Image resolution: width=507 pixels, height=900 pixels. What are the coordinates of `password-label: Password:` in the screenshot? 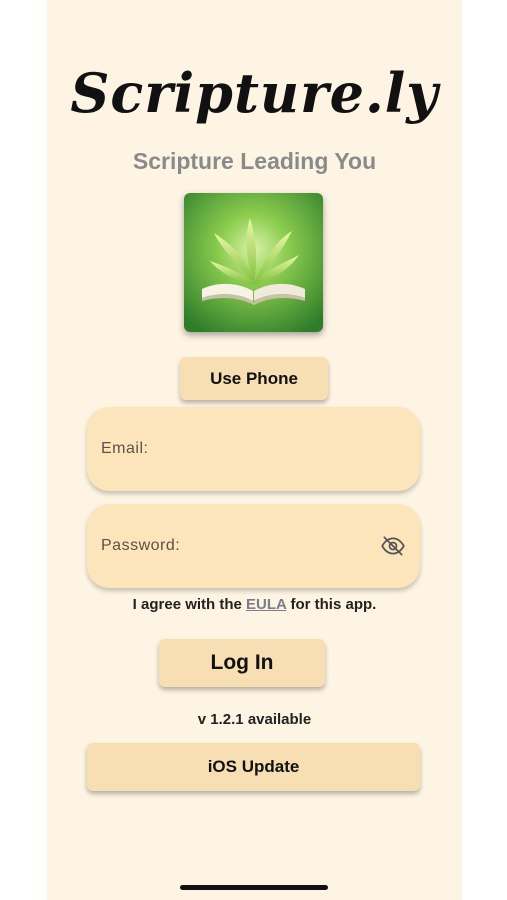 It's located at (141, 545).